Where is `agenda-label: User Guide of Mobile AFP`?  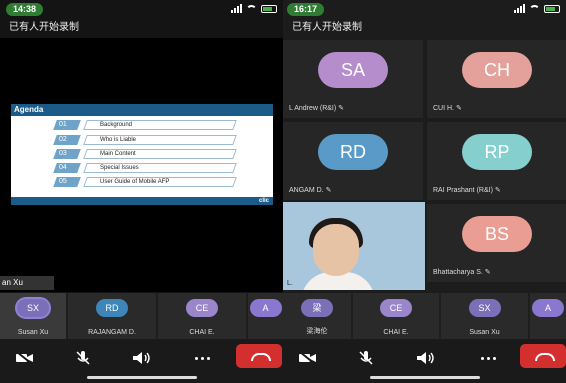
agenda-label: User Guide of Mobile AFP is located at coordinates (160, 182).